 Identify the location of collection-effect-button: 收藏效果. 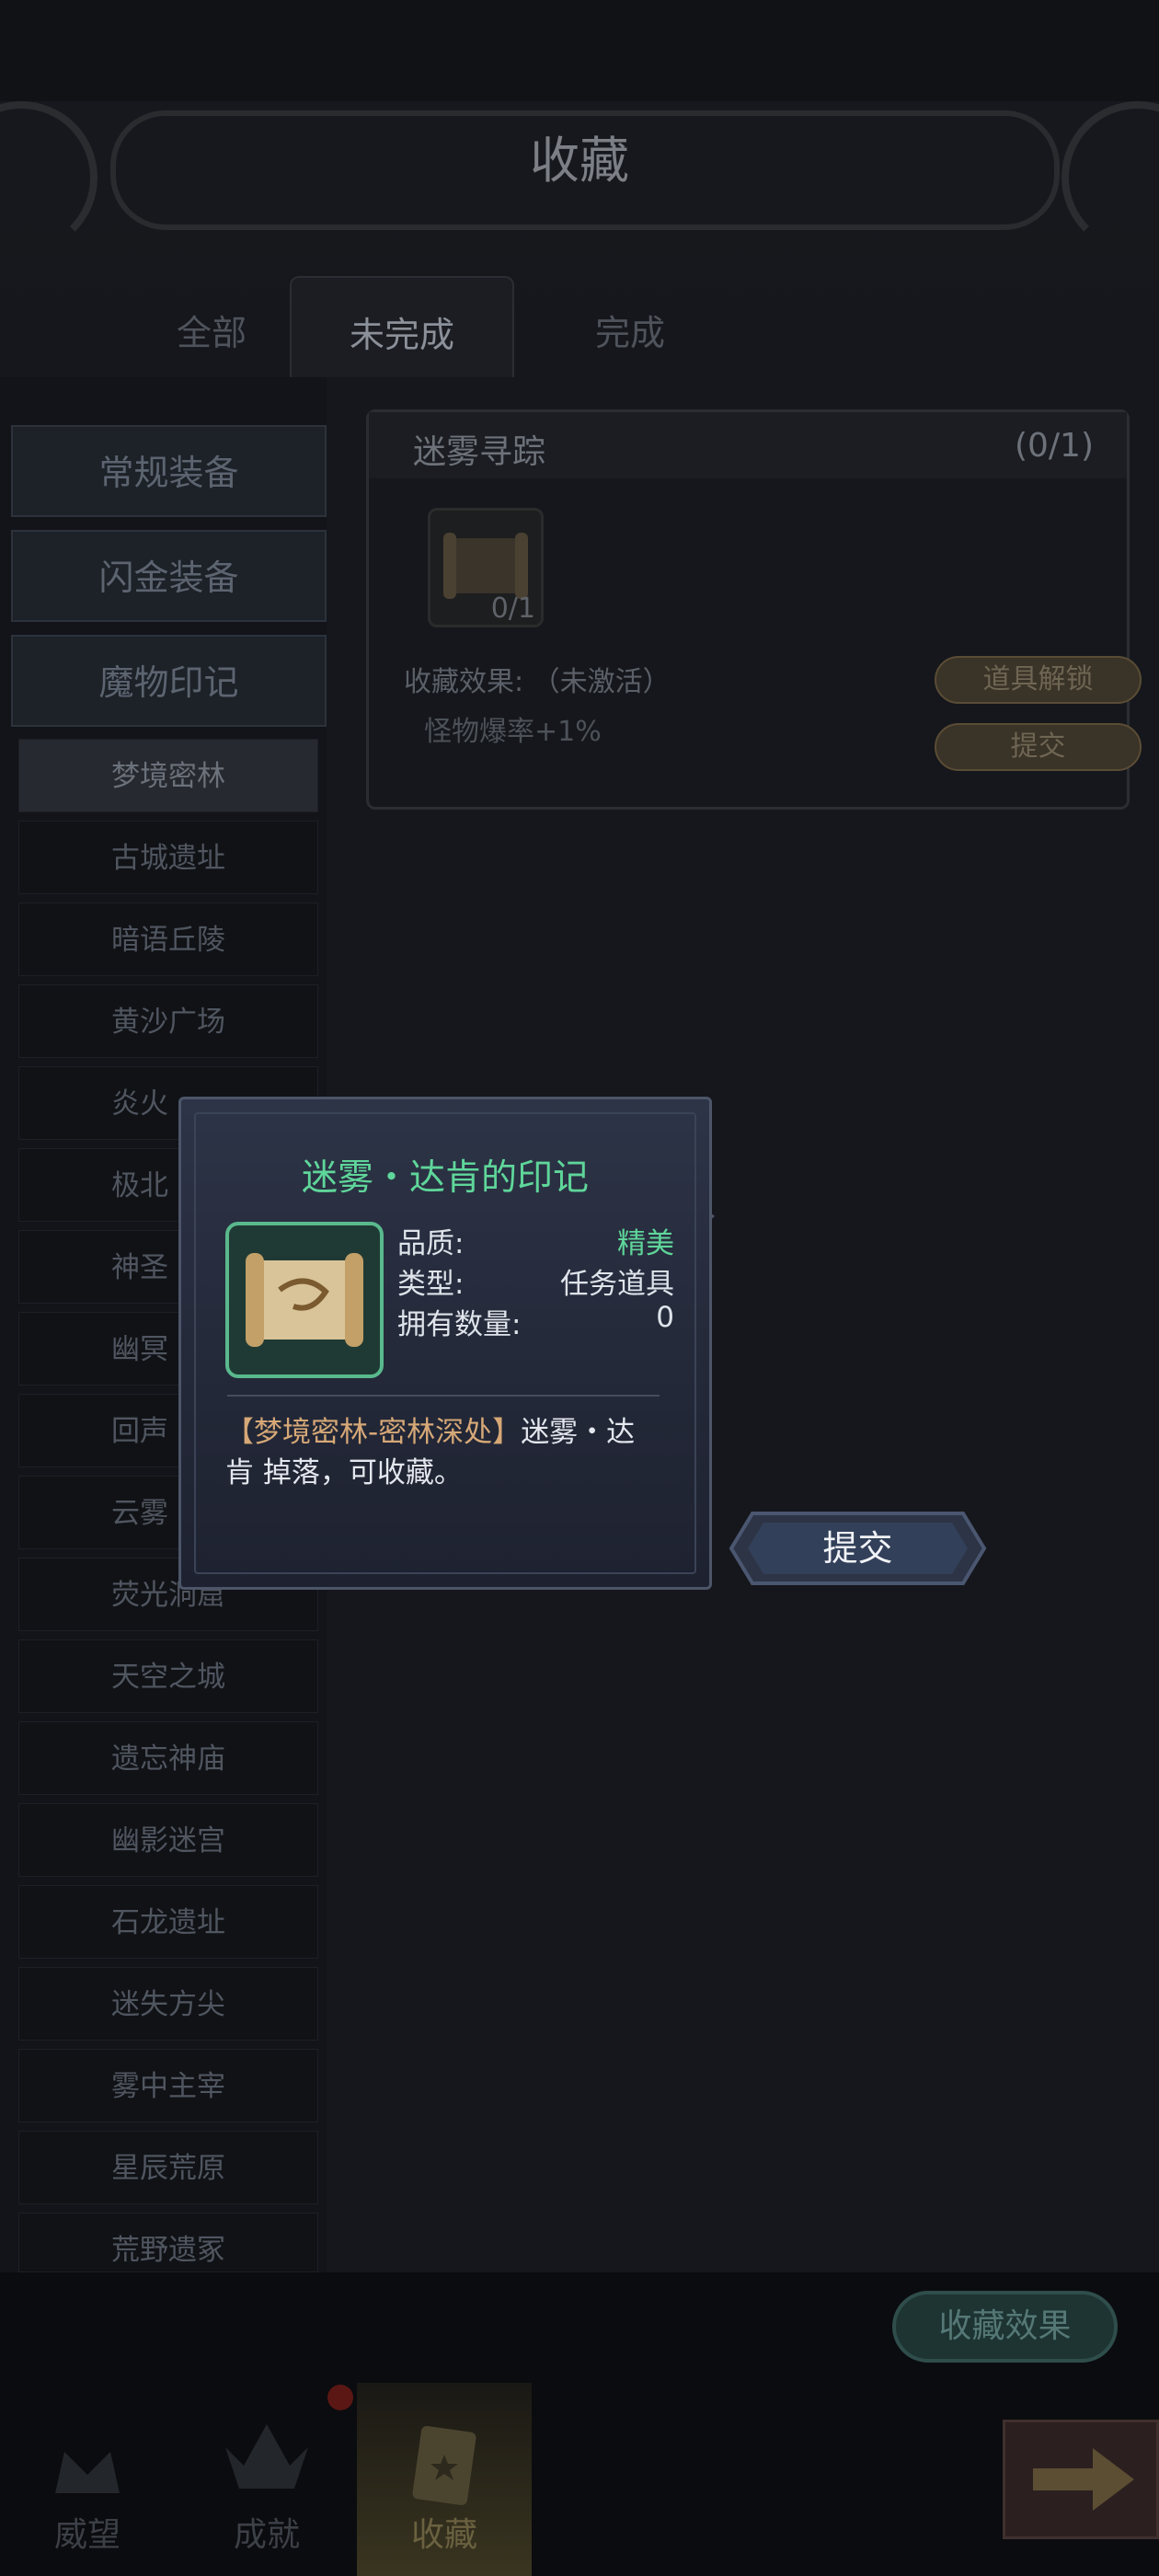
(1005, 2327).